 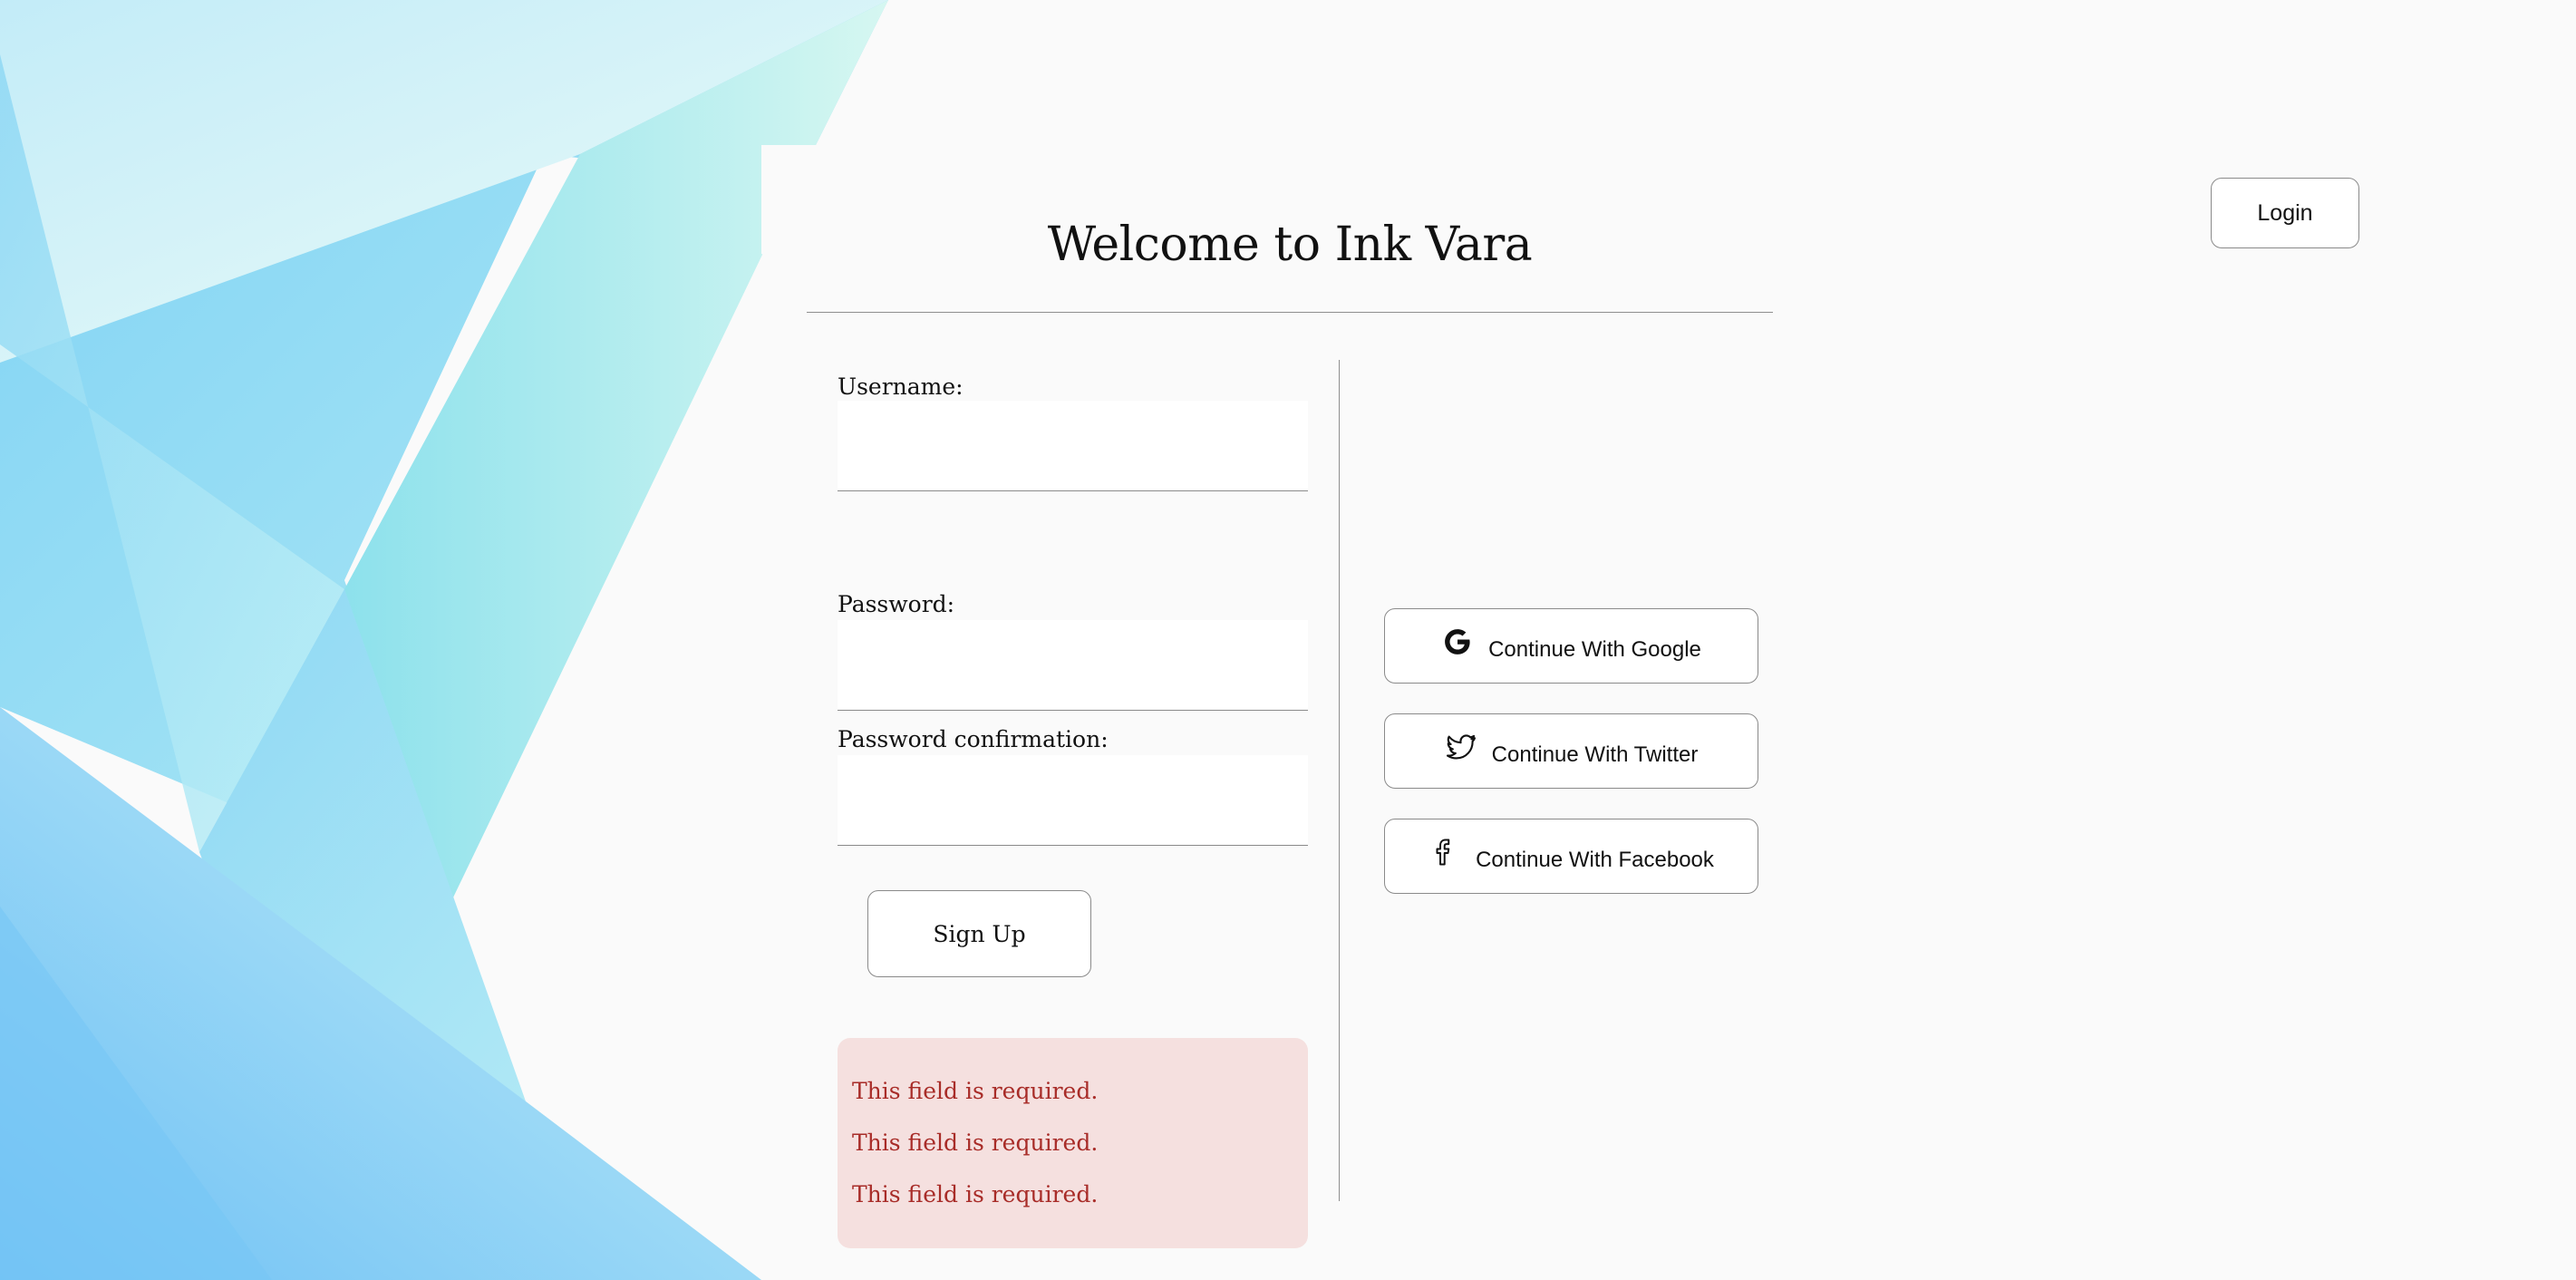 I want to click on signup-button: Sign Up, so click(x=979, y=933).